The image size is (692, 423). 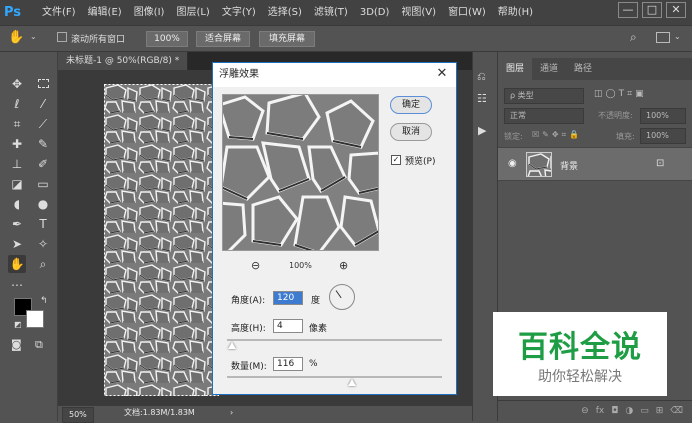 I want to click on amount-field: 116, so click(x=288, y=364).